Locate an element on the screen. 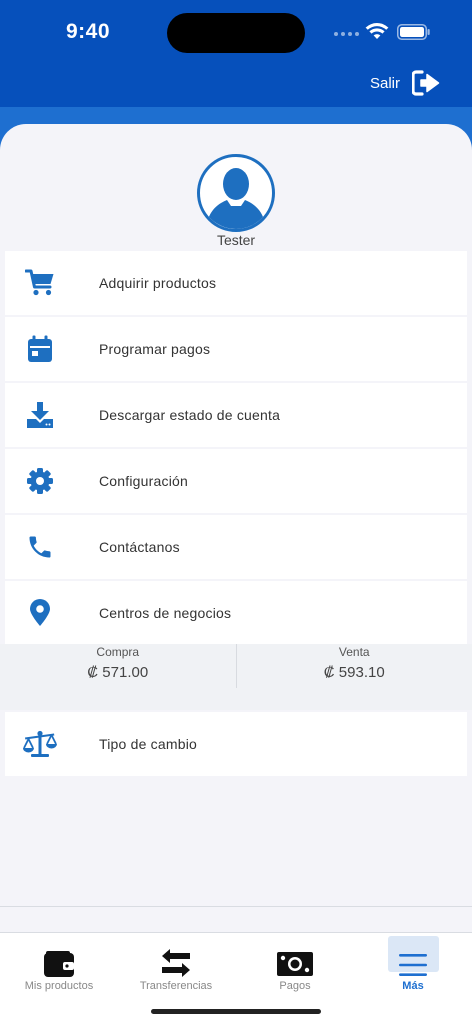  location-pin-icon is located at coordinates (40, 612).